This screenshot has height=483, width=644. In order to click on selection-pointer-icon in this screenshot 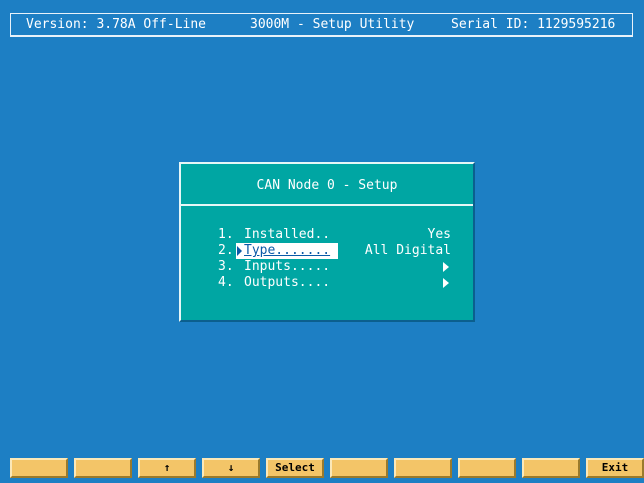, I will do `click(239, 251)`.